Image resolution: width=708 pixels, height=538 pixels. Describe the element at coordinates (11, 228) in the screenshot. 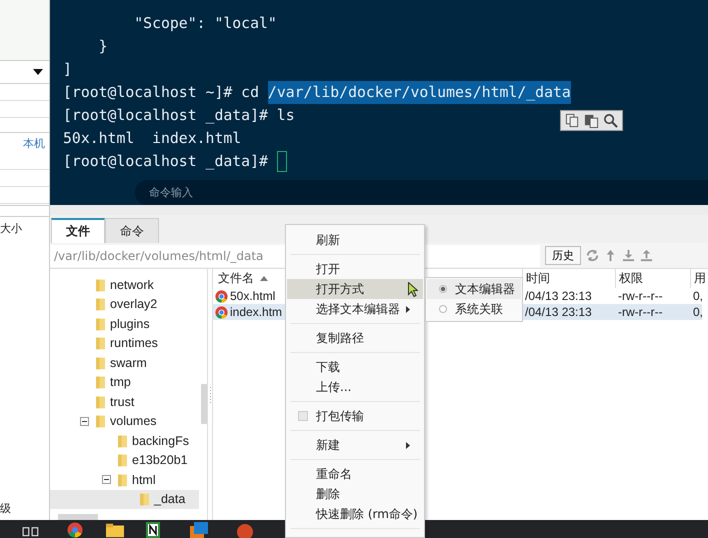

I see `column-header: 大小` at that location.